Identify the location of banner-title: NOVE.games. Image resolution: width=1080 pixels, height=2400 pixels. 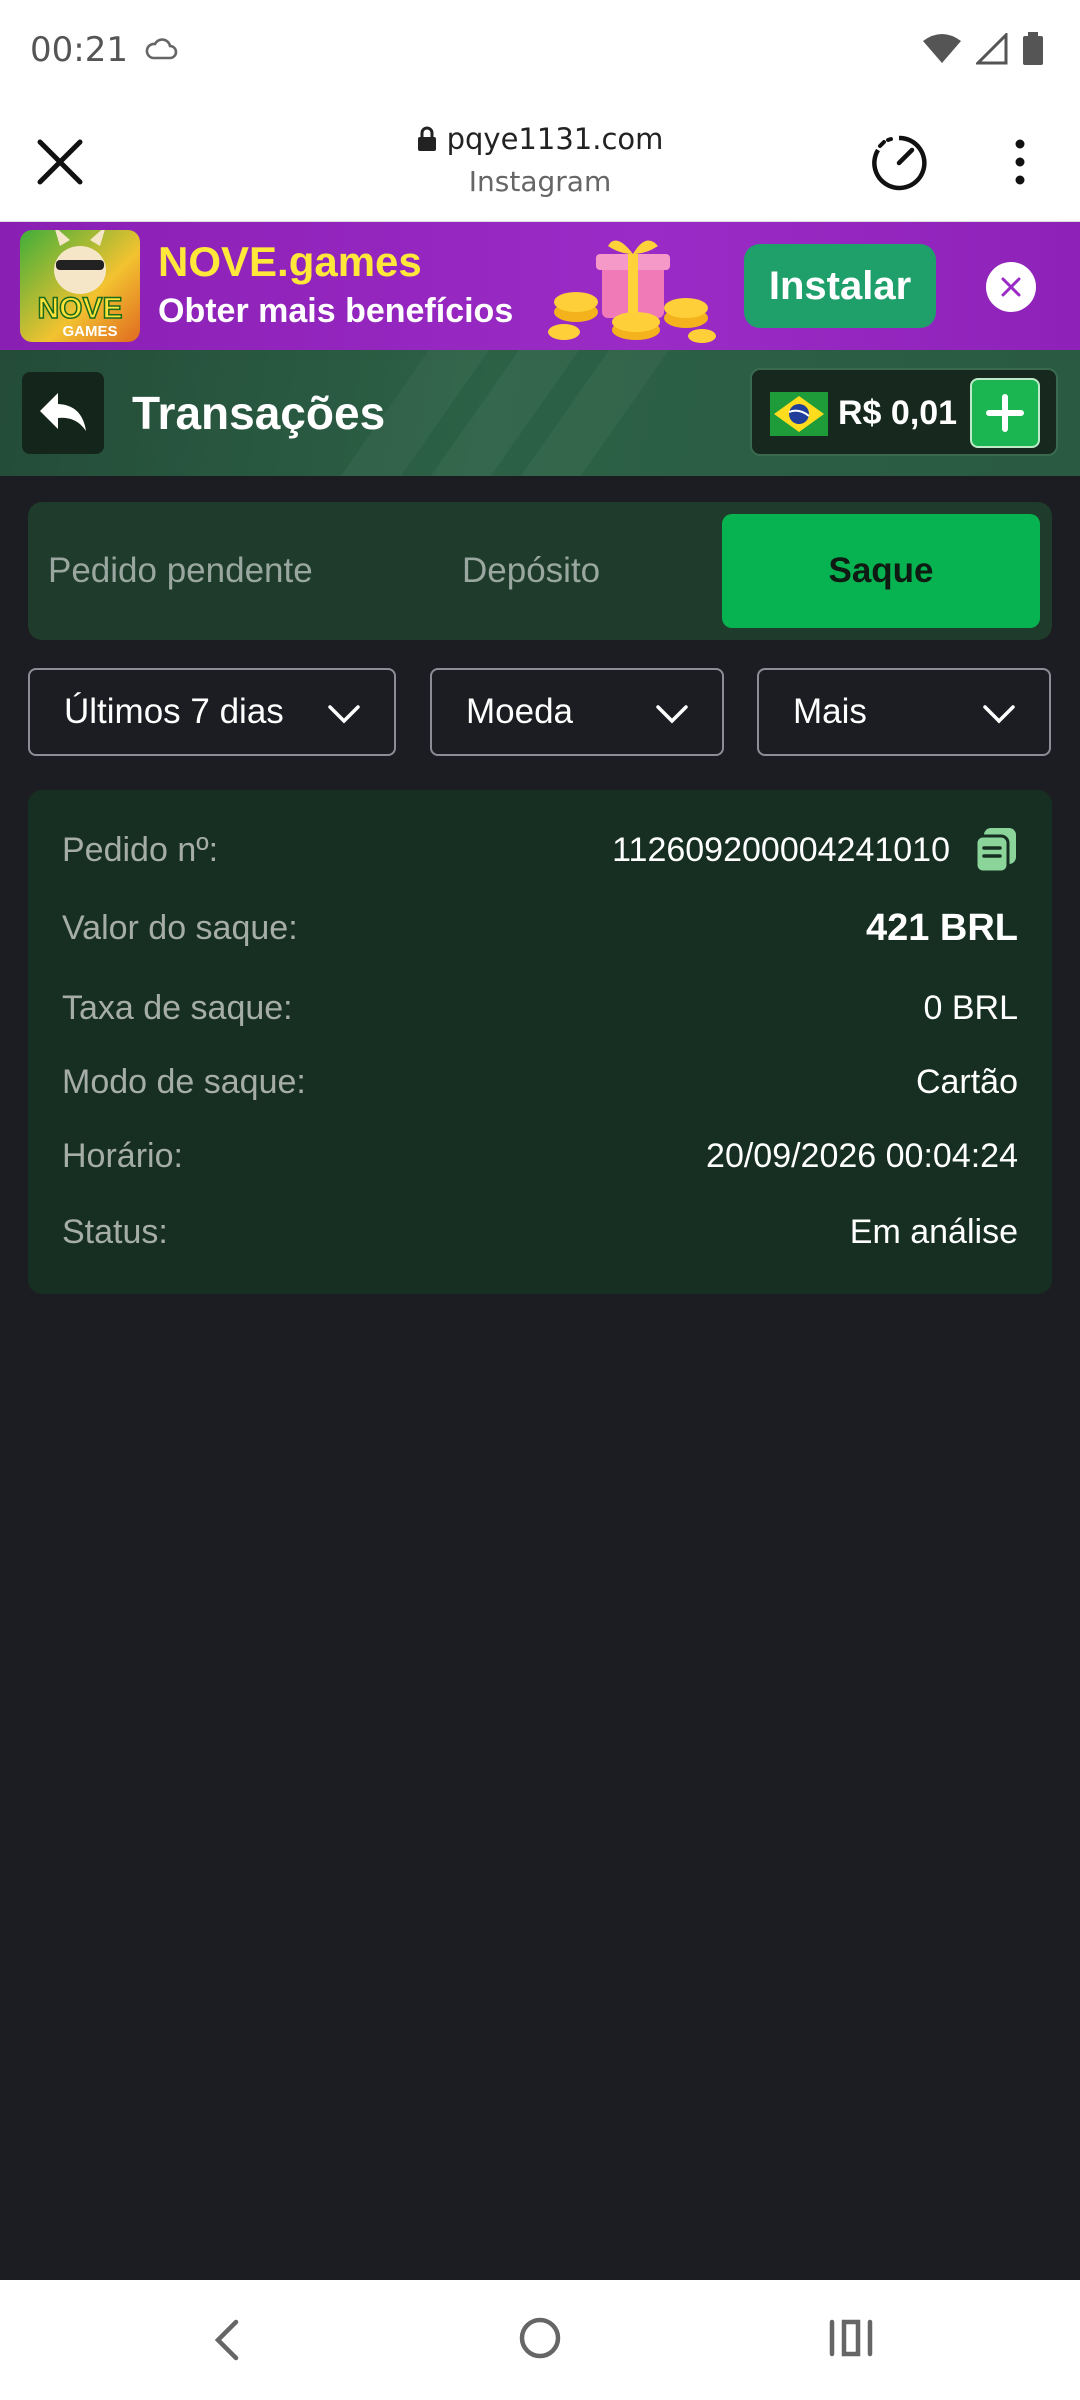
(290, 261).